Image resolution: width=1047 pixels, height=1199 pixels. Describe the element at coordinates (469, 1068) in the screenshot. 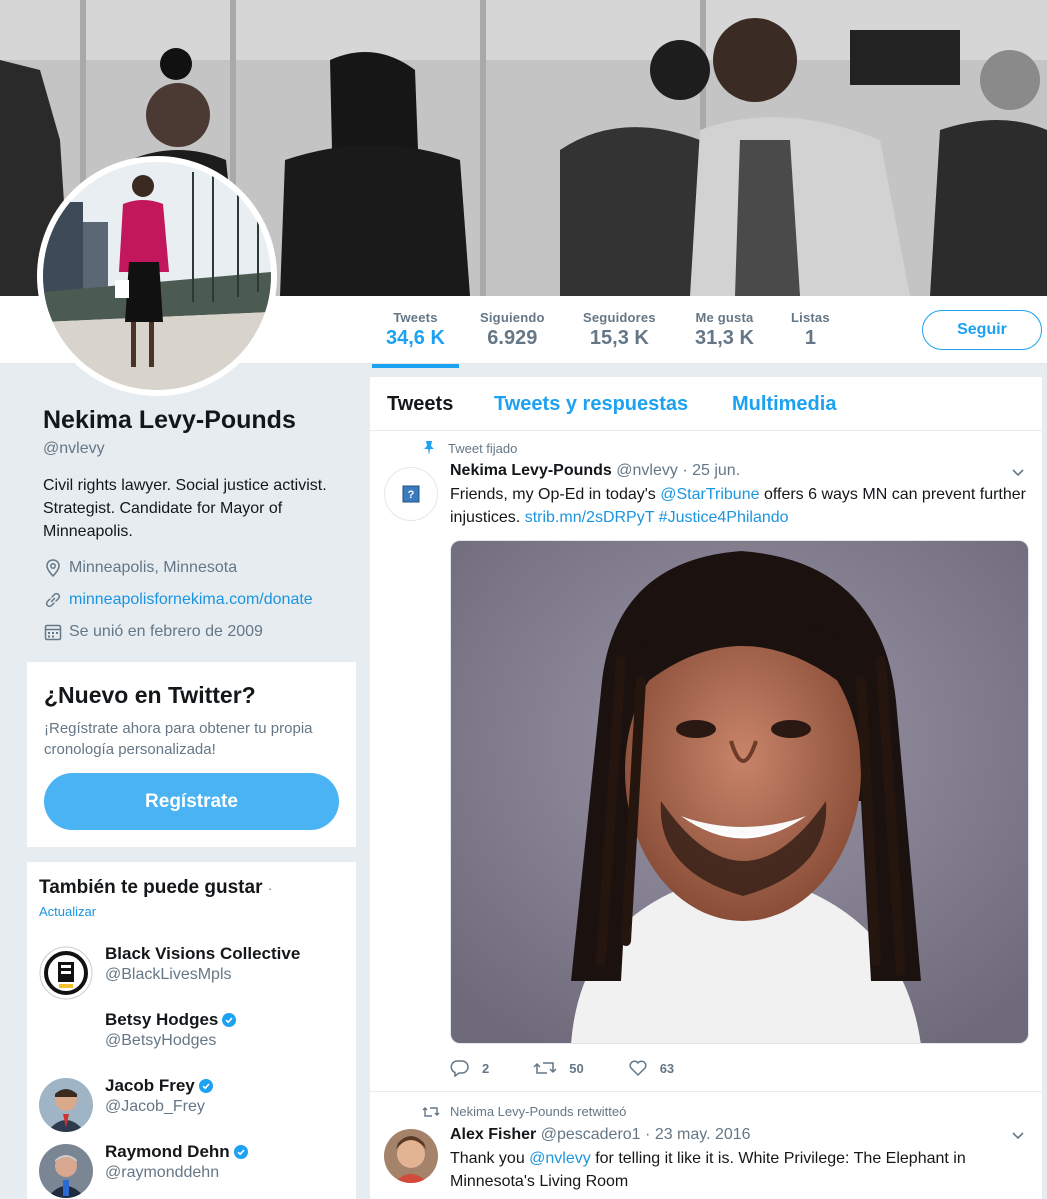

I see `reply-action: 2` at that location.